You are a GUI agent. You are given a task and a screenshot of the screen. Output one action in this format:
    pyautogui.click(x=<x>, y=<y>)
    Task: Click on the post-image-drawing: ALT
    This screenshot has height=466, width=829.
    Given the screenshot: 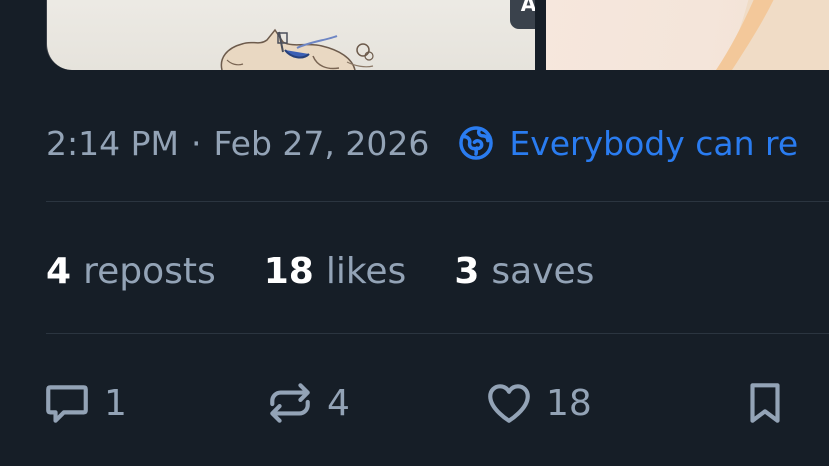 What is the action you would take?
    pyautogui.click(x=290, y=35)
    